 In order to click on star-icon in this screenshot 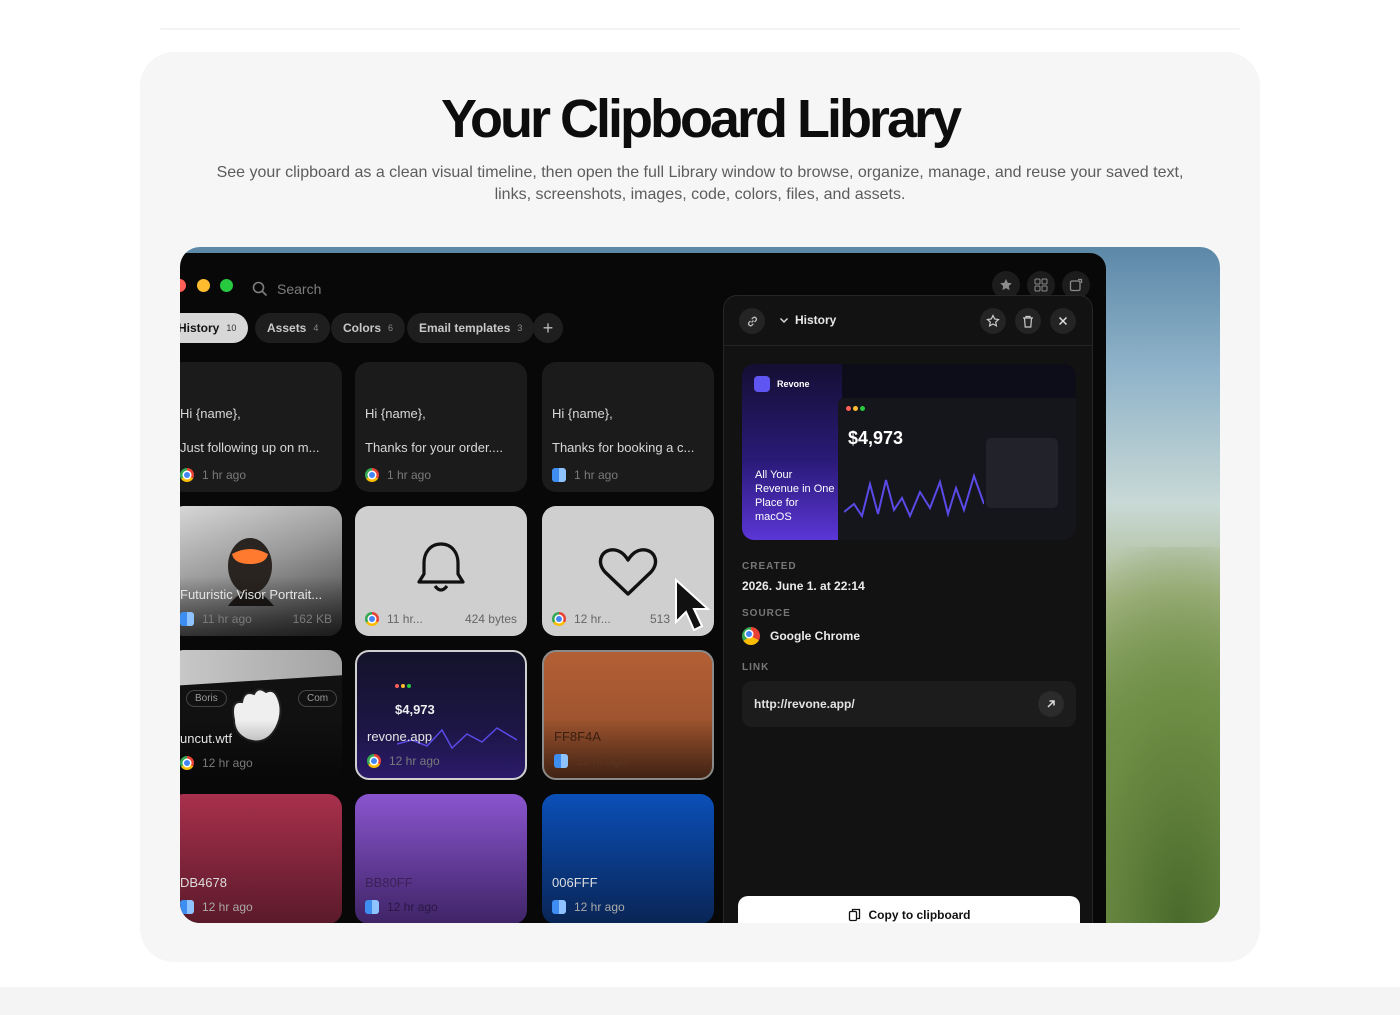, I will do `click(1006, 285)`.